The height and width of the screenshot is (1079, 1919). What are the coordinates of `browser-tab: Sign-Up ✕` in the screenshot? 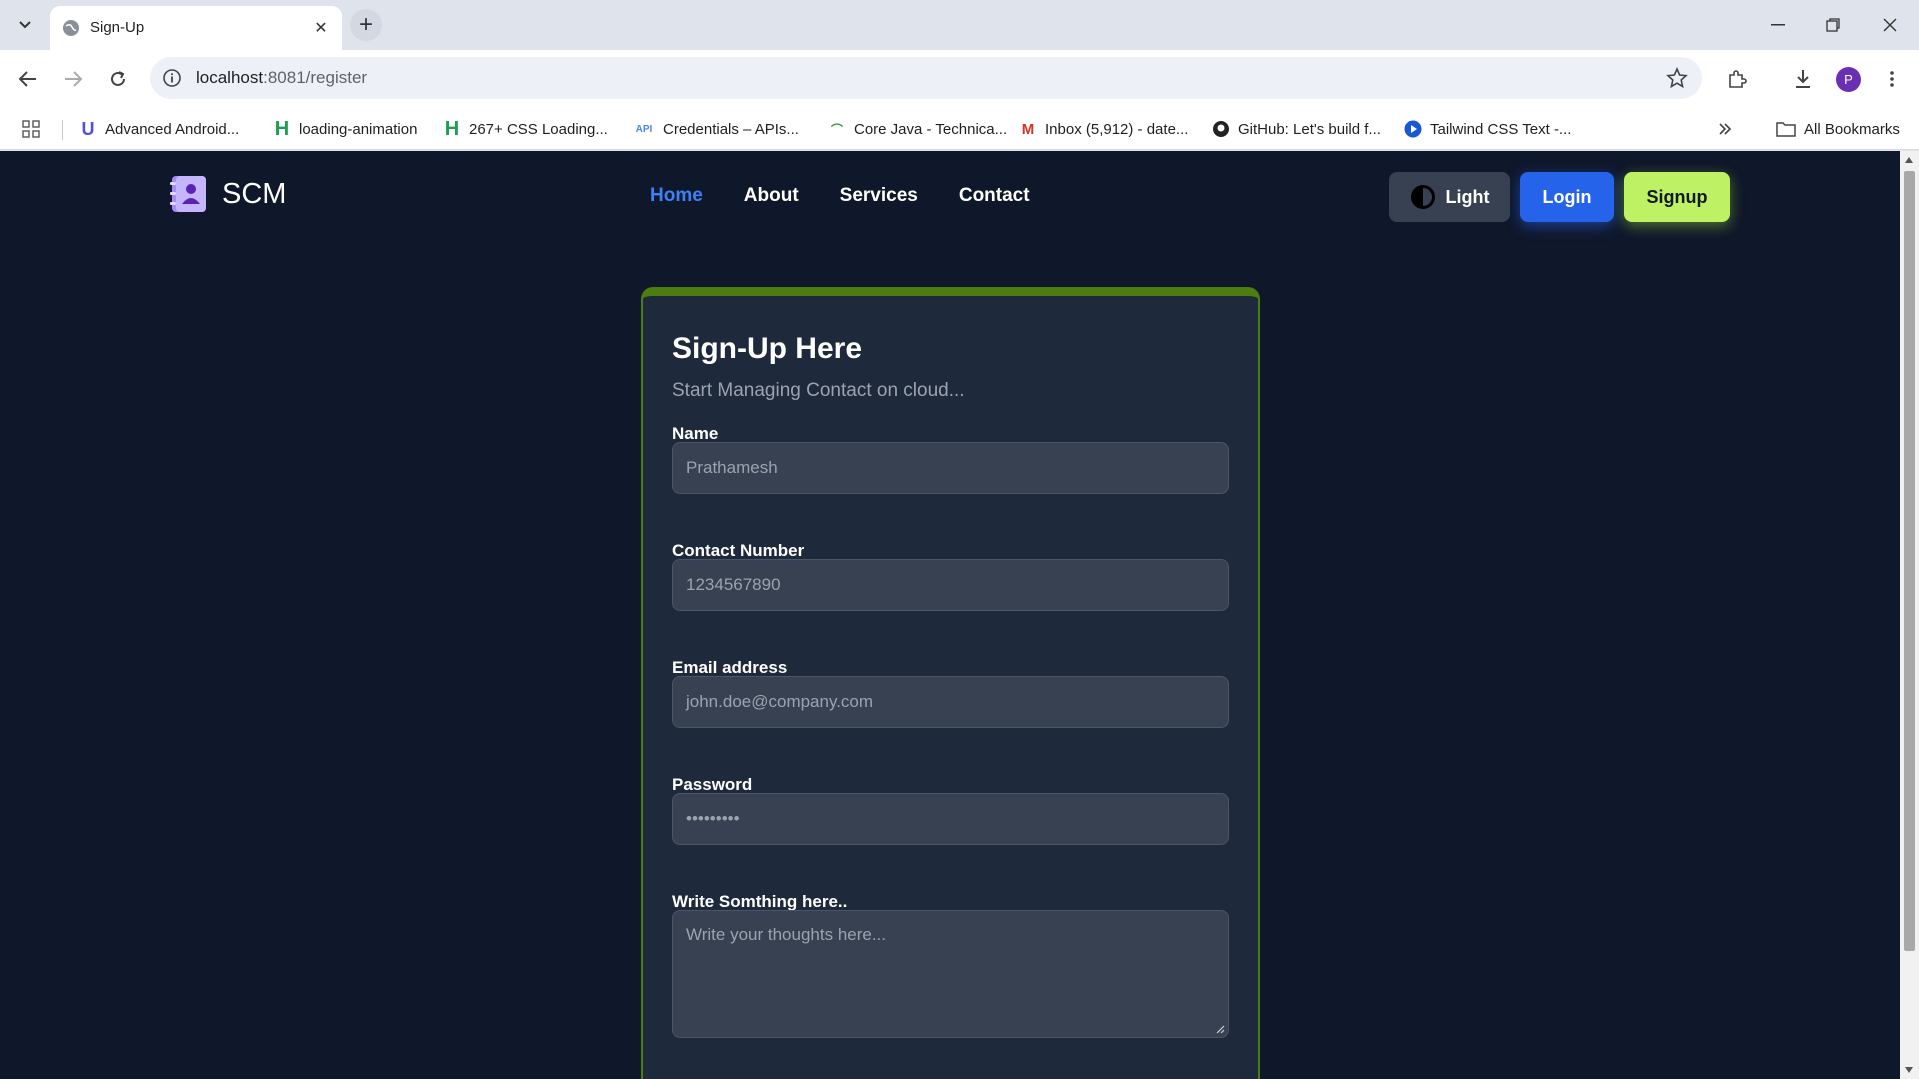 It's located at (196, 28).